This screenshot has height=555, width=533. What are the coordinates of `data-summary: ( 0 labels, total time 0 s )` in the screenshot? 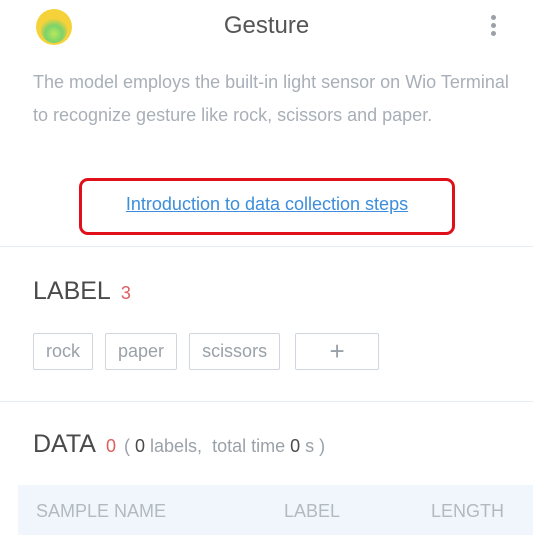 It's located at (224, 446).